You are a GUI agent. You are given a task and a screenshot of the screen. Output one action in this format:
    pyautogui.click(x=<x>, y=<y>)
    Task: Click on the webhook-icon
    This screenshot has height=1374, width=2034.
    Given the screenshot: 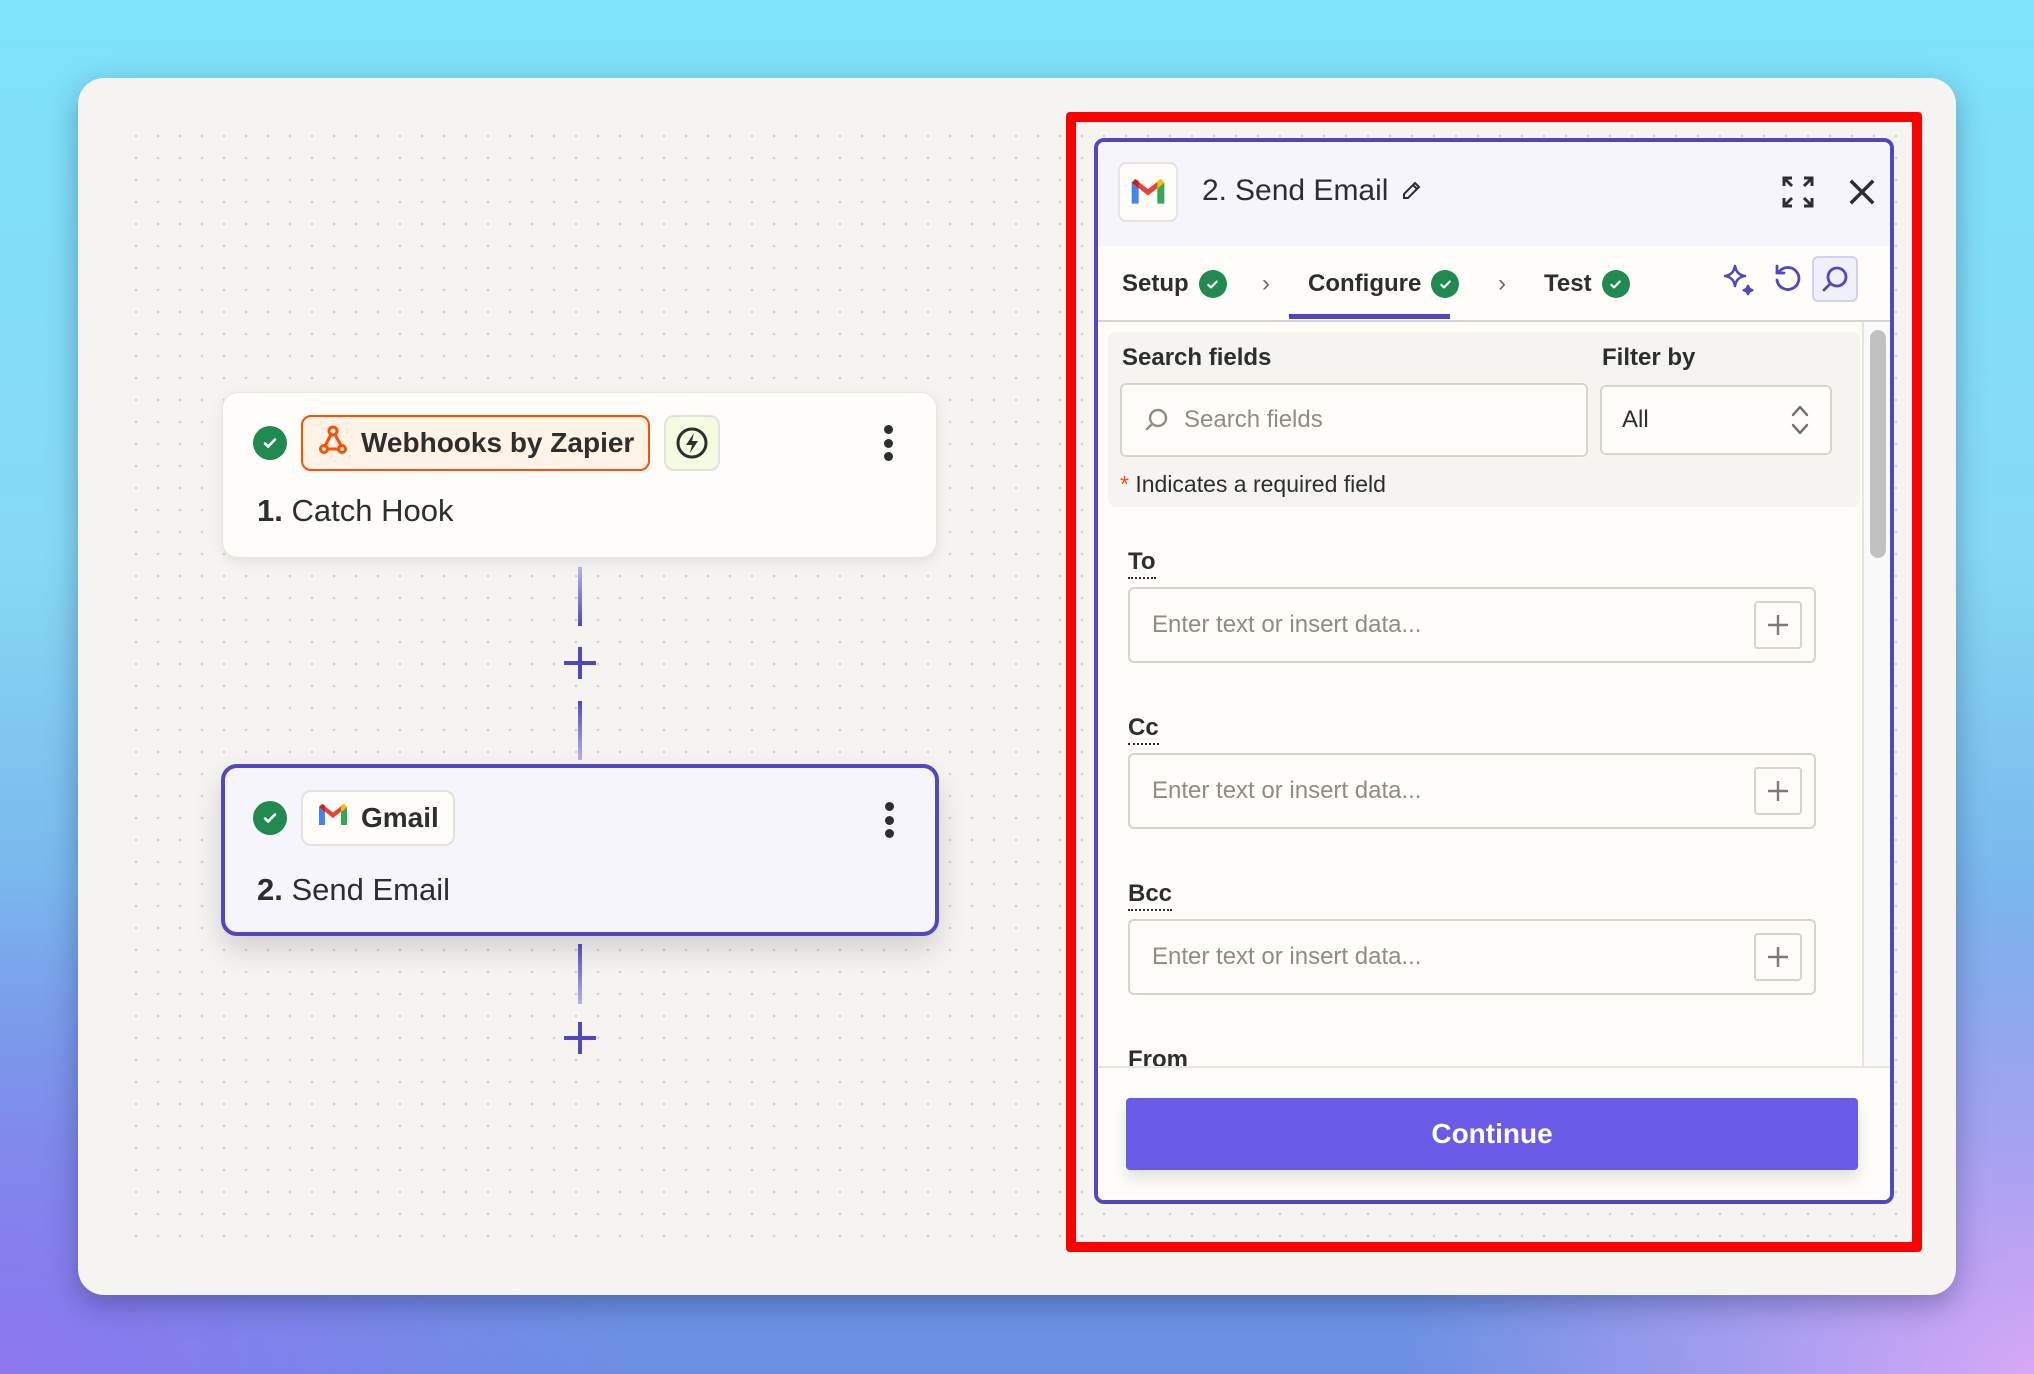 What is the action you would take?
    pyautogui.click(x=333, y=443)
    